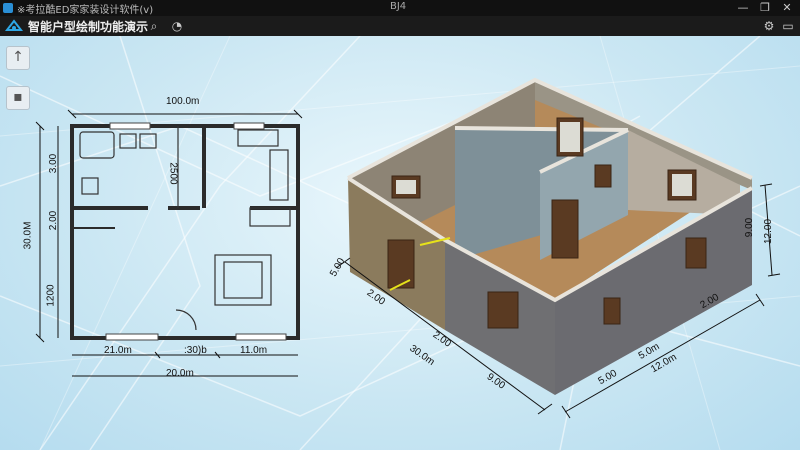  What do you see at coordinates (769, 231) in the screenshot?
I see `model-dim-side-b: 12.00` at bounding box center [769, 231].